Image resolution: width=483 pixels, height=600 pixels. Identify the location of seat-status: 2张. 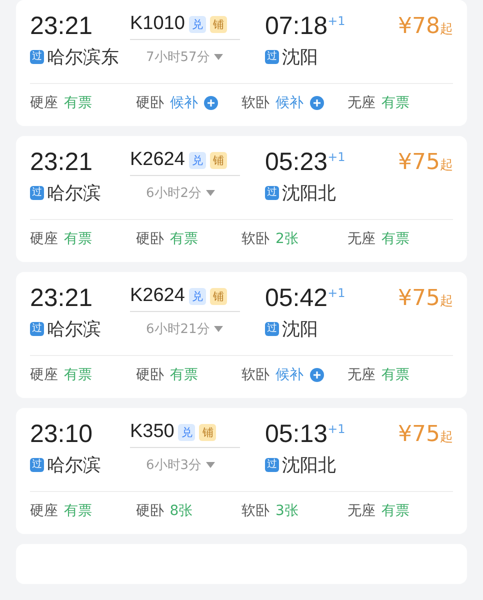
(287, 239).